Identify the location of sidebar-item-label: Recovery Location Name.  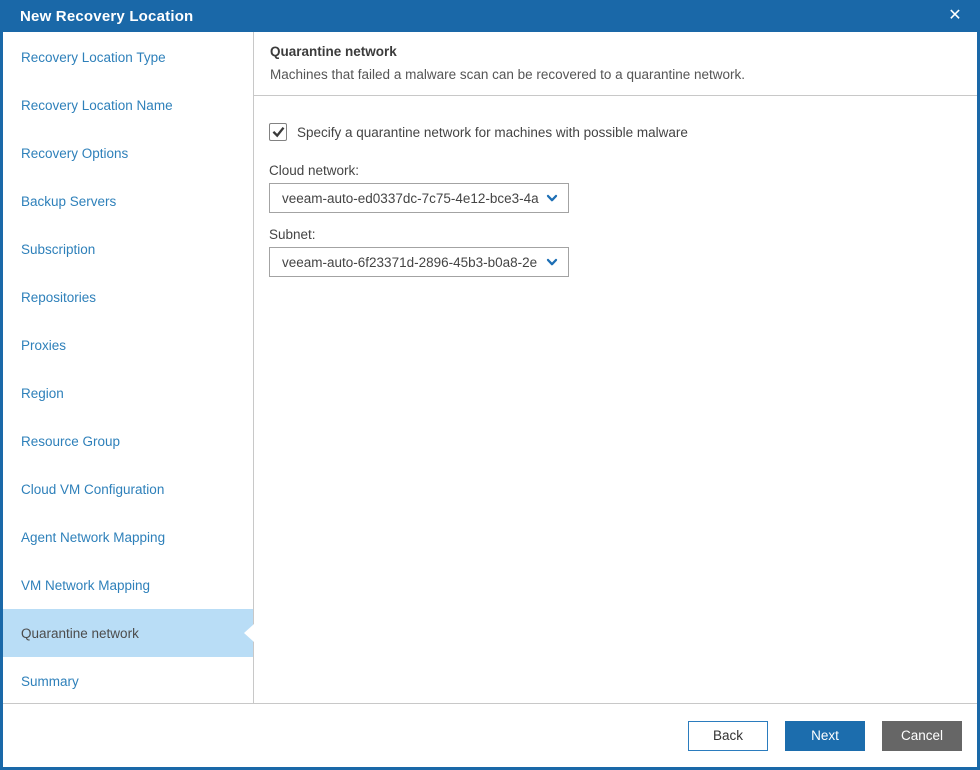
(97, 105).